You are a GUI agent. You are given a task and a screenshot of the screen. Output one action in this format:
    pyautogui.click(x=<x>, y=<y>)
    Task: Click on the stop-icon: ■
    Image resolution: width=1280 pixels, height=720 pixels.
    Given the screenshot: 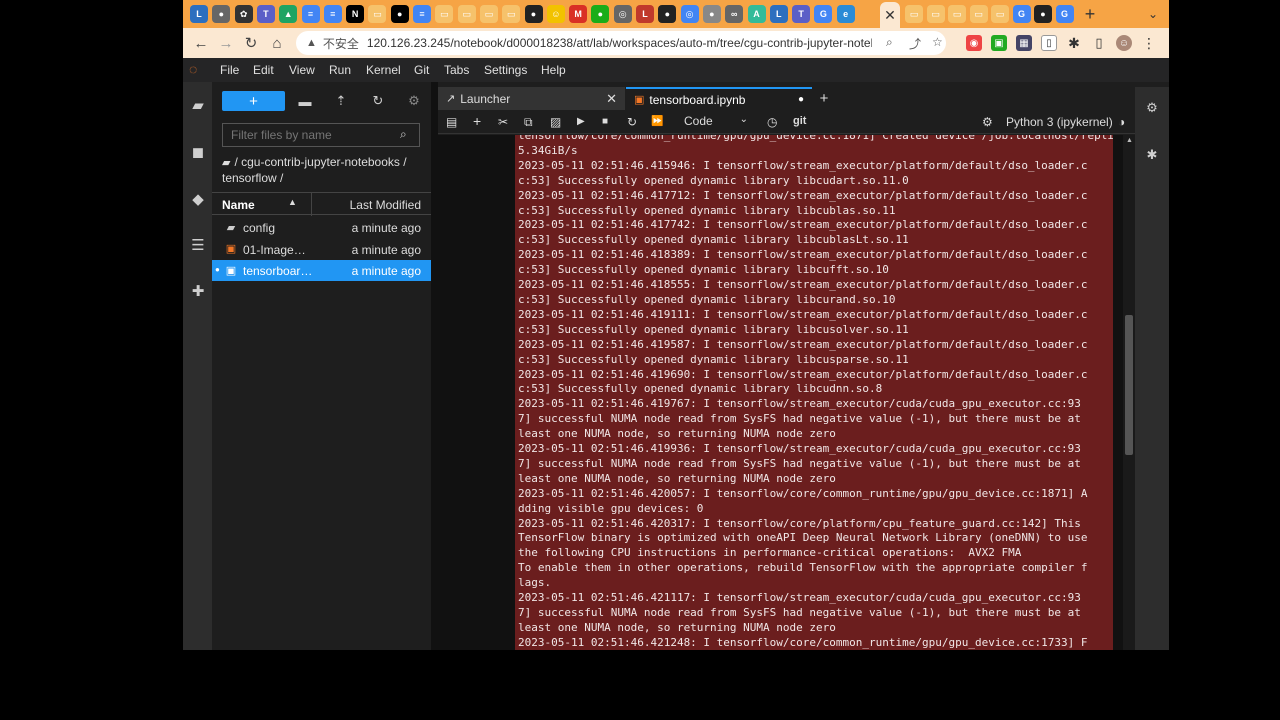 What is the action you would take?
    pyautogui.click(x=605, y=121)
    